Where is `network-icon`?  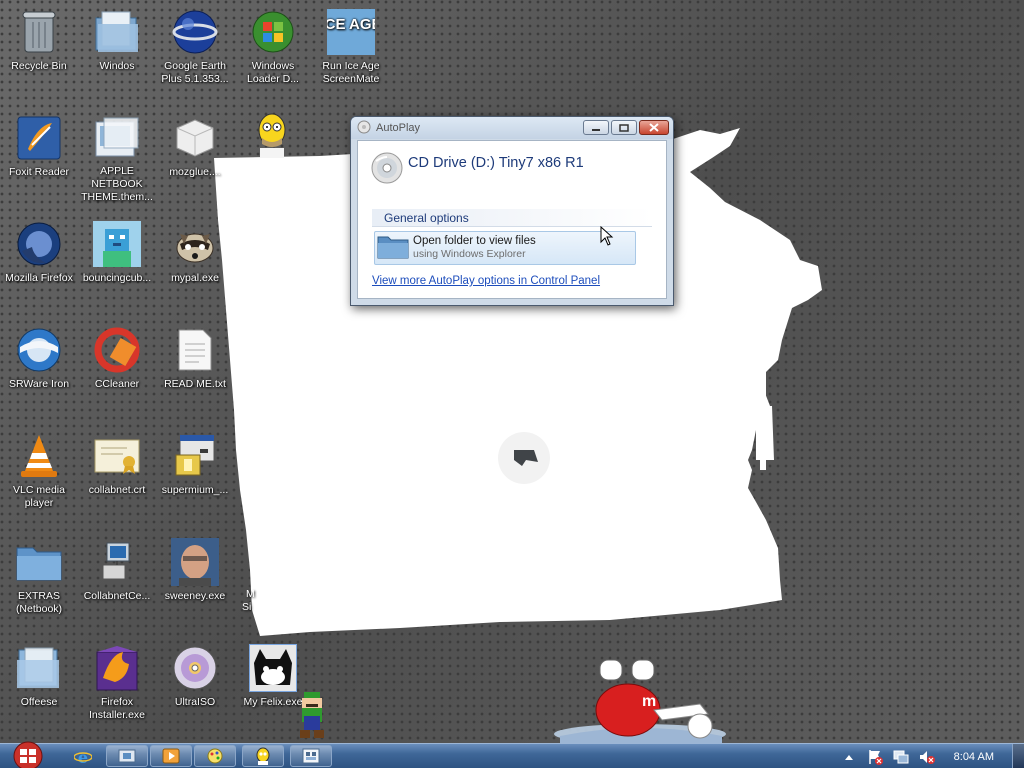
network-icon is located at coordinates (901, 756).